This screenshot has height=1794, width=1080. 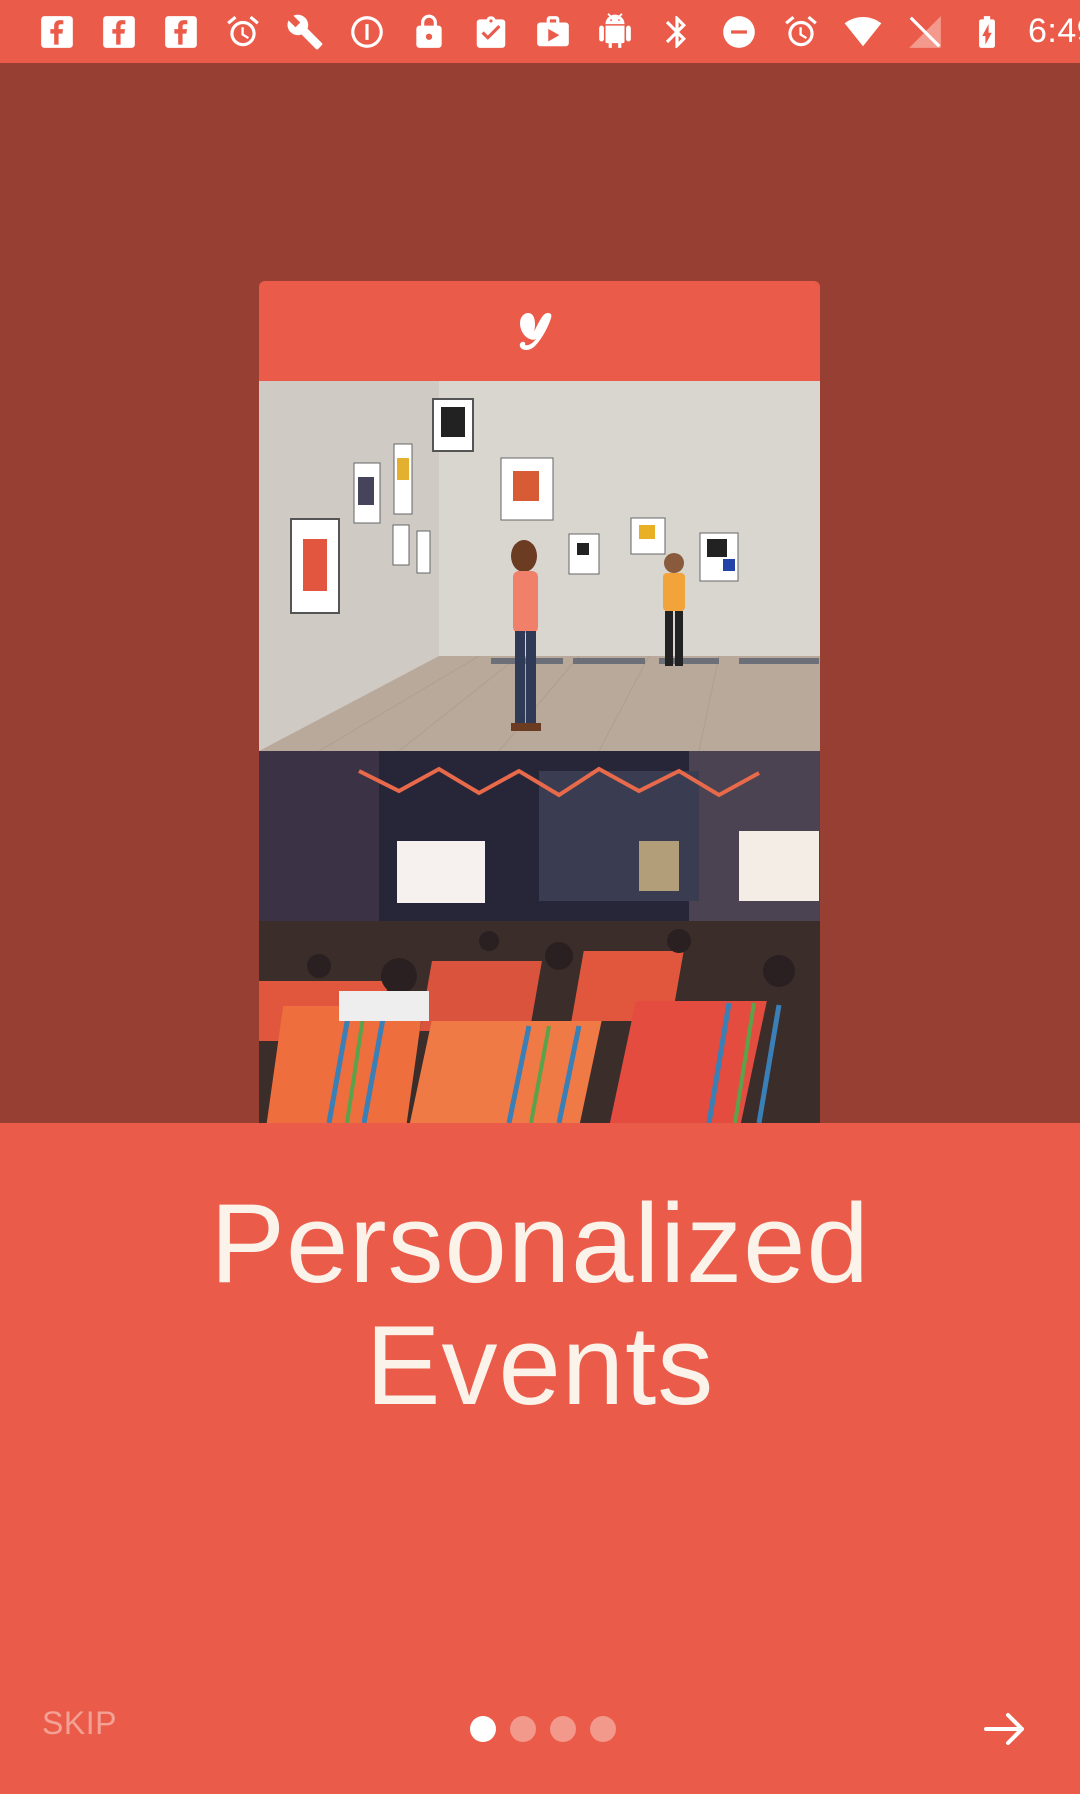 I want to click on onboarding-title: Personalized Events, so click(x=540, y=1305).